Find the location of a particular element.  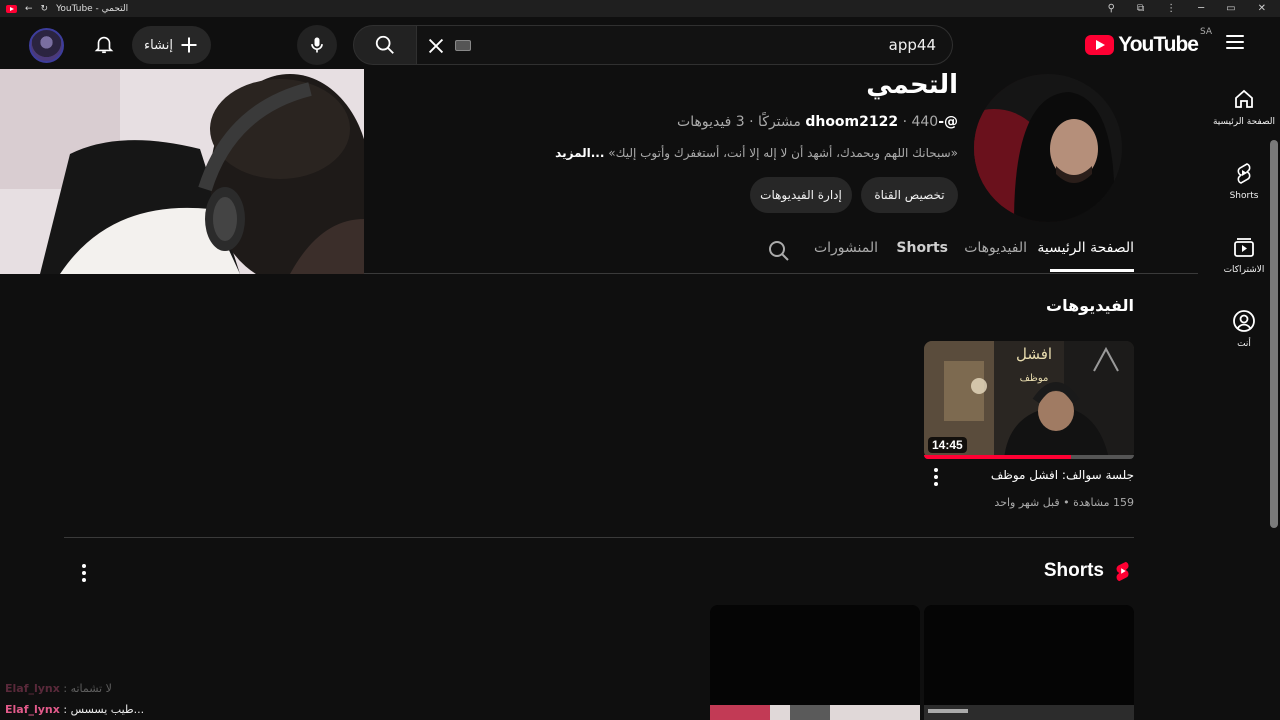

video-duration-badge: 14:45 is located at coordinates (947, 445).